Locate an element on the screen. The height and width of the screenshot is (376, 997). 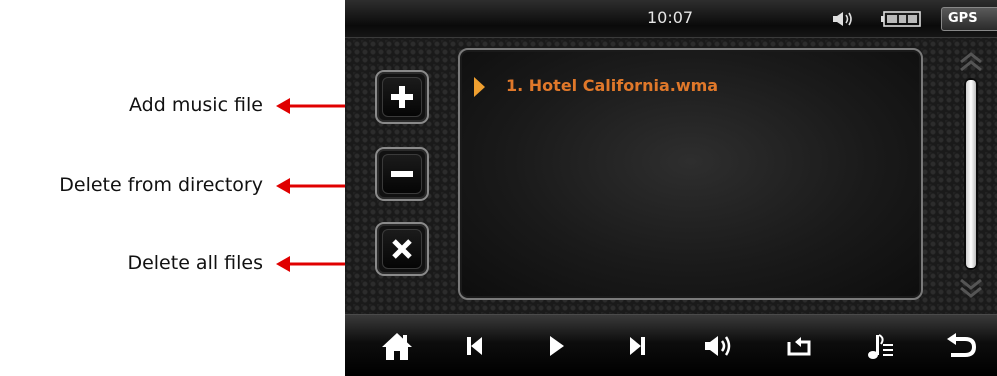
now-playing-icon is located at coordinates (479, 87).